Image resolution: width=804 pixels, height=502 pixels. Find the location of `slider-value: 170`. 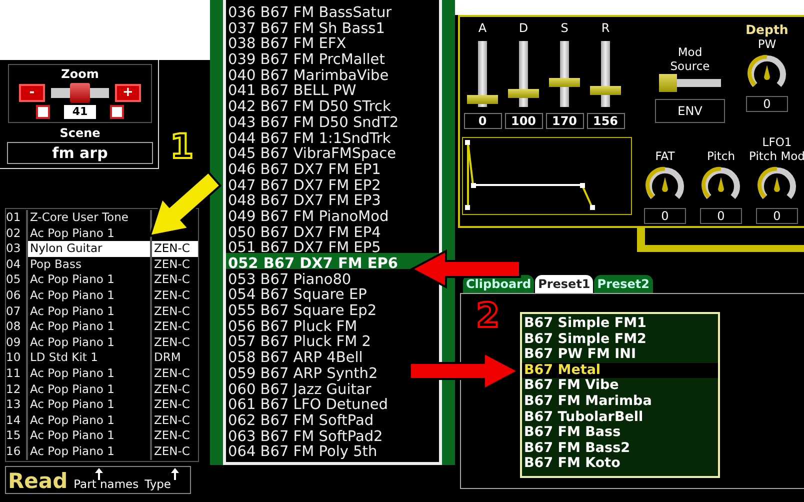

slider-value: 170 is located at coordinates (565, 121).